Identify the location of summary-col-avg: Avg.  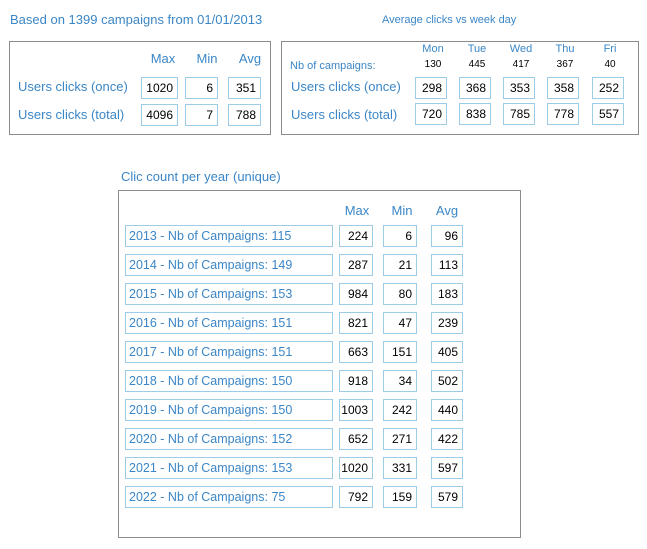
(250, 58).